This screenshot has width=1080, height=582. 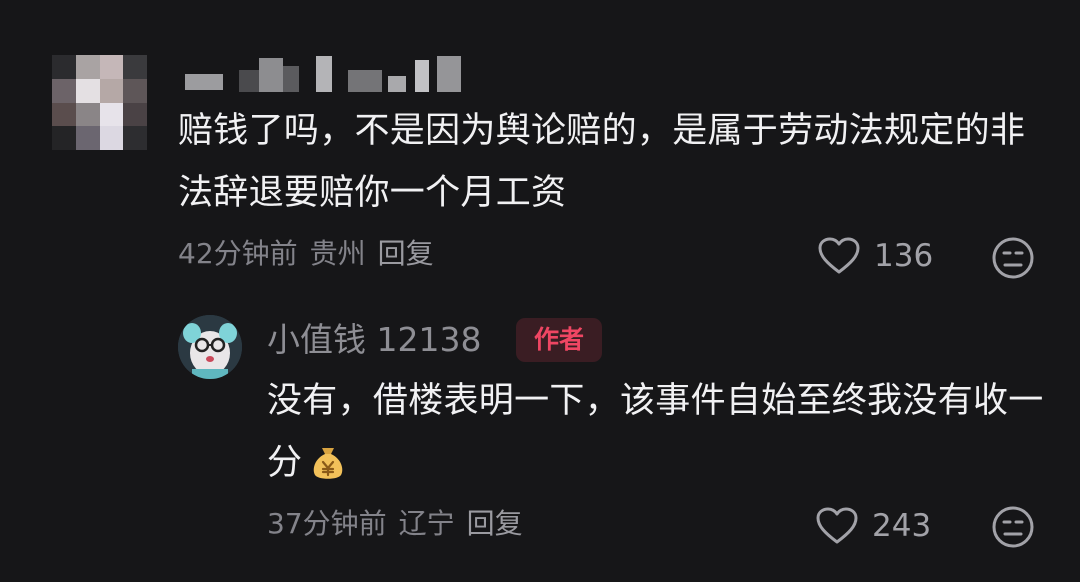 I want to click on reply-time: 37分钟前, so click(x=327, y=523).